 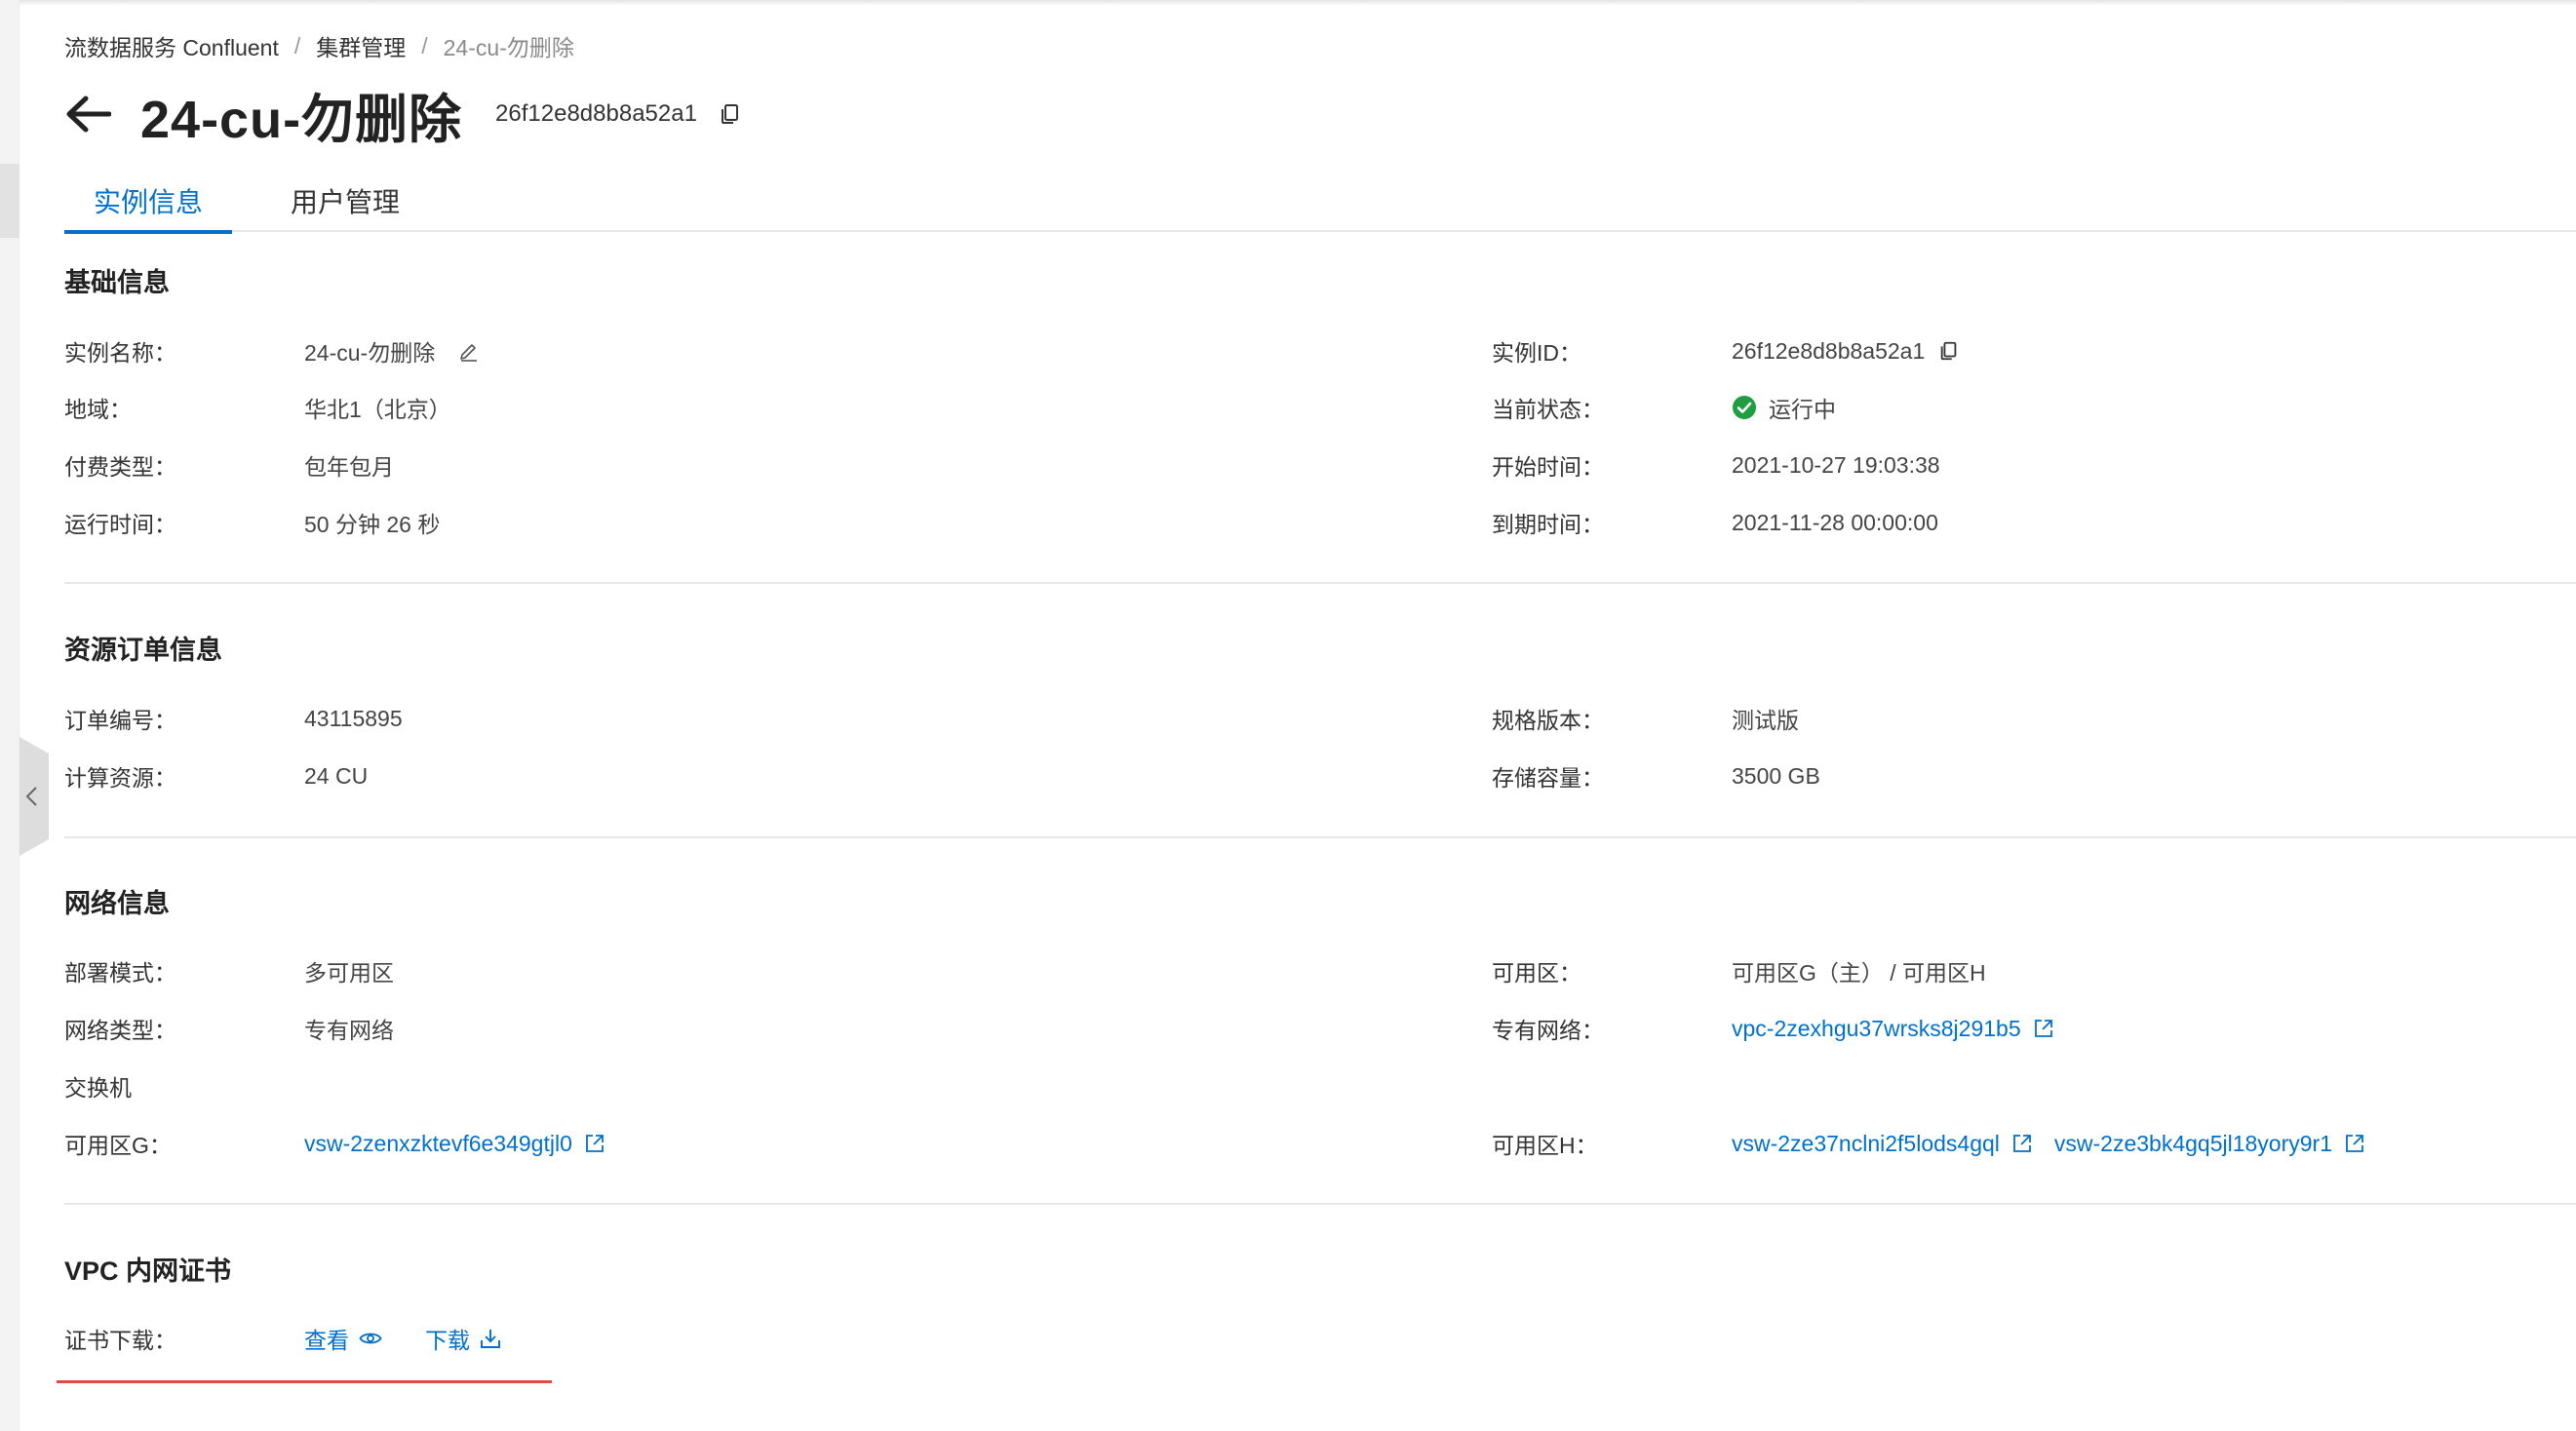 What do you see at coordinates (1548, 467) in the screenshot?
I see `field-label: 开始时间：` at bounding box center [1548, 467].